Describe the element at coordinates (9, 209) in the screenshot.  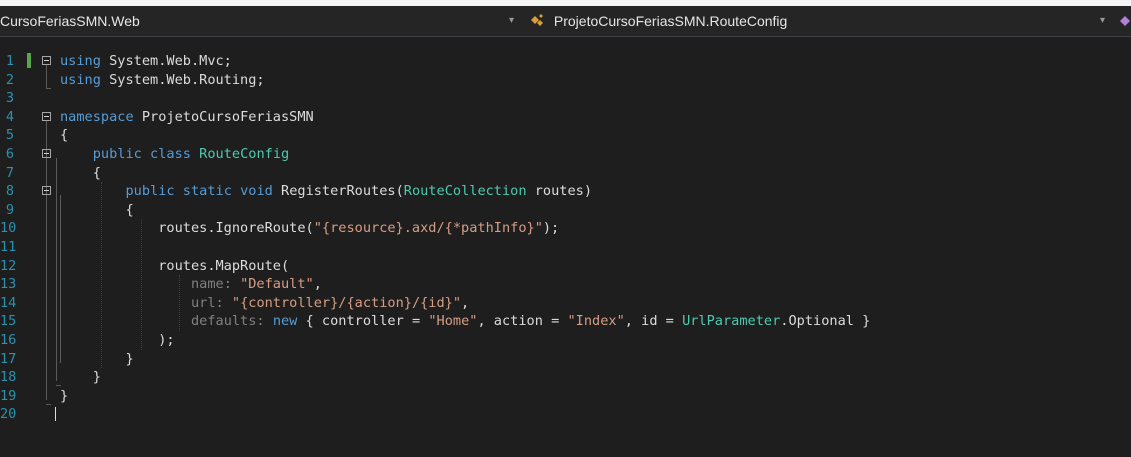
I see `line-number: 9` at that location.